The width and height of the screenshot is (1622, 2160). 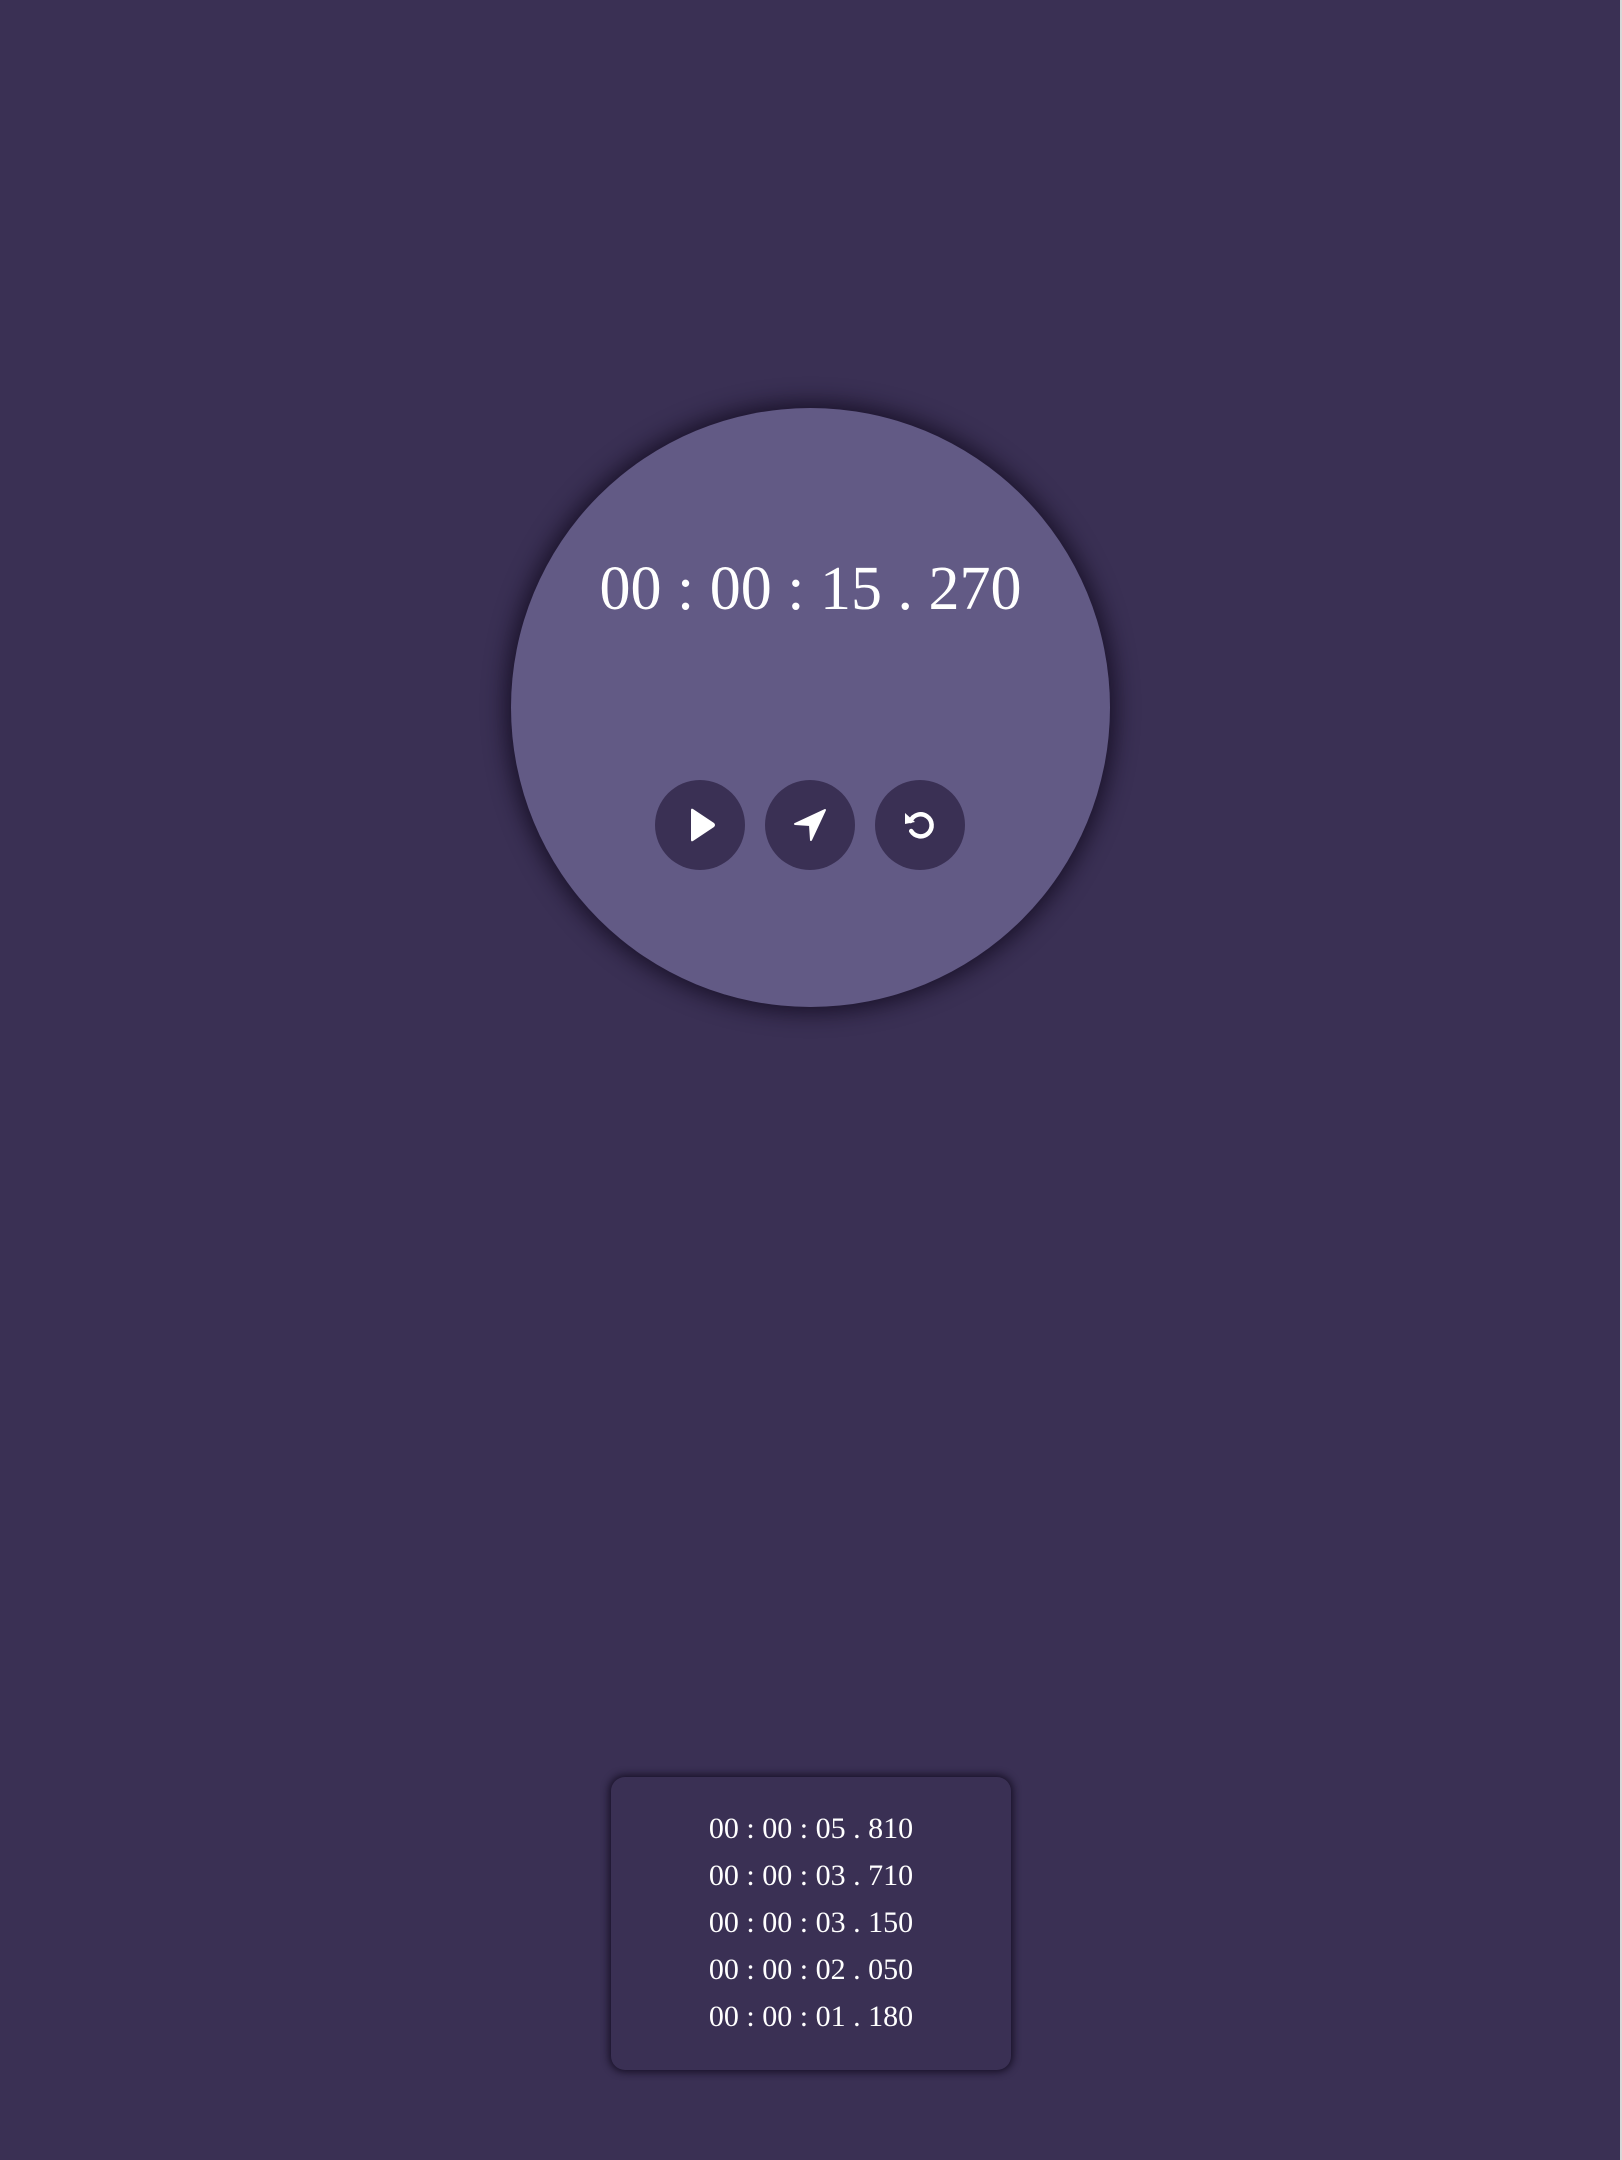 What do you see at coordinates (811, 1969) in the screenshot?
I see `lap-time: 00 : 00 : 02 . 050` at bounding box center [811, 1969].